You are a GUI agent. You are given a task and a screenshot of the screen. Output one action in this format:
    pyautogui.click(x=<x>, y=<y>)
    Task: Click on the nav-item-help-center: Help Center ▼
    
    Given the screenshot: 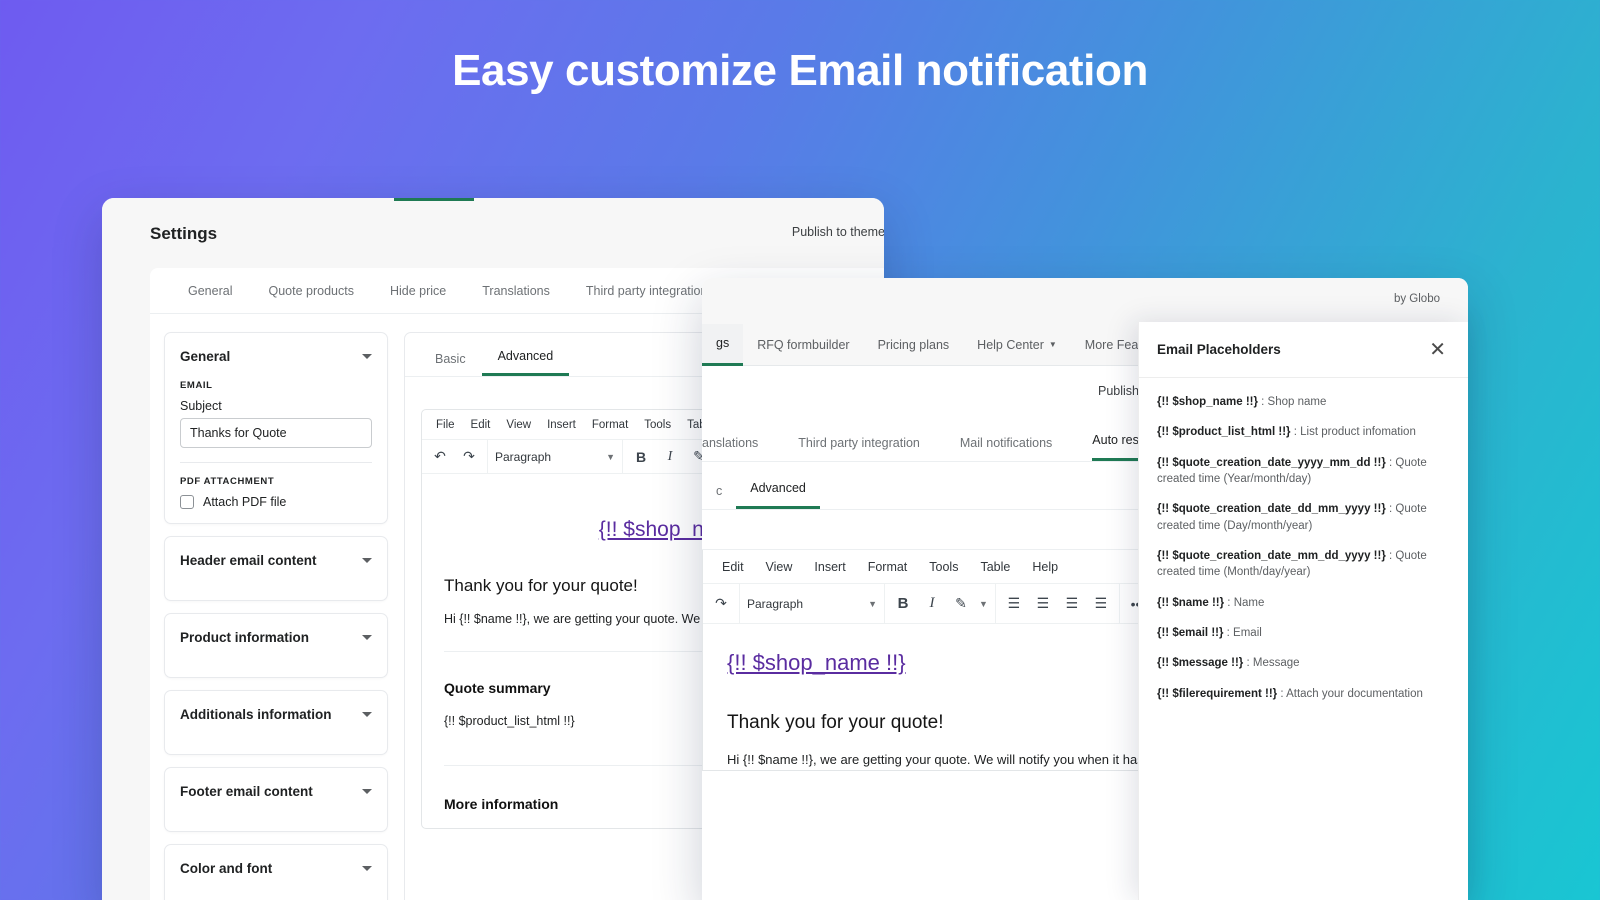 What is the action you would take?
    pyautogui.click(x=1017, y=345)
    